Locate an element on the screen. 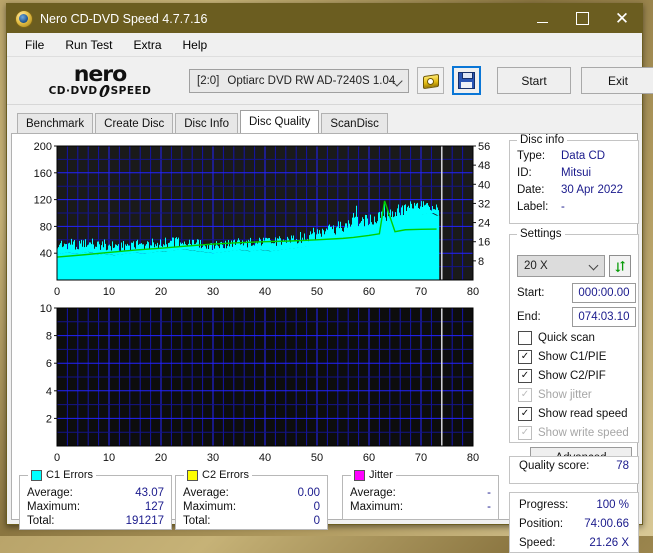 The width and height of the screenshot is (653, 553). c1-total-value: 191217 is located at coordinates (144, 521).